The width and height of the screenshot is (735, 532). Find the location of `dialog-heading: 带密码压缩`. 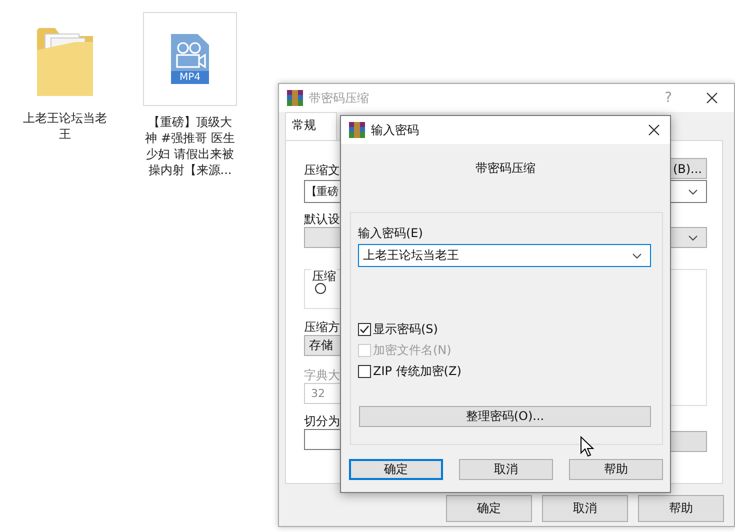

dialog-heading: 带密码压缩 is located at coordinates (505, 168).